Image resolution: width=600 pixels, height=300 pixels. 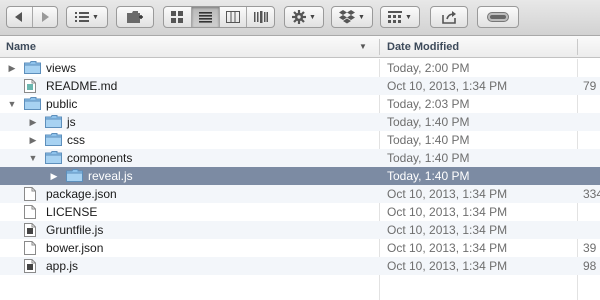 I want to click on folder-row: ▶ js Today, 1:40 PM, so click(x=300, y=122).